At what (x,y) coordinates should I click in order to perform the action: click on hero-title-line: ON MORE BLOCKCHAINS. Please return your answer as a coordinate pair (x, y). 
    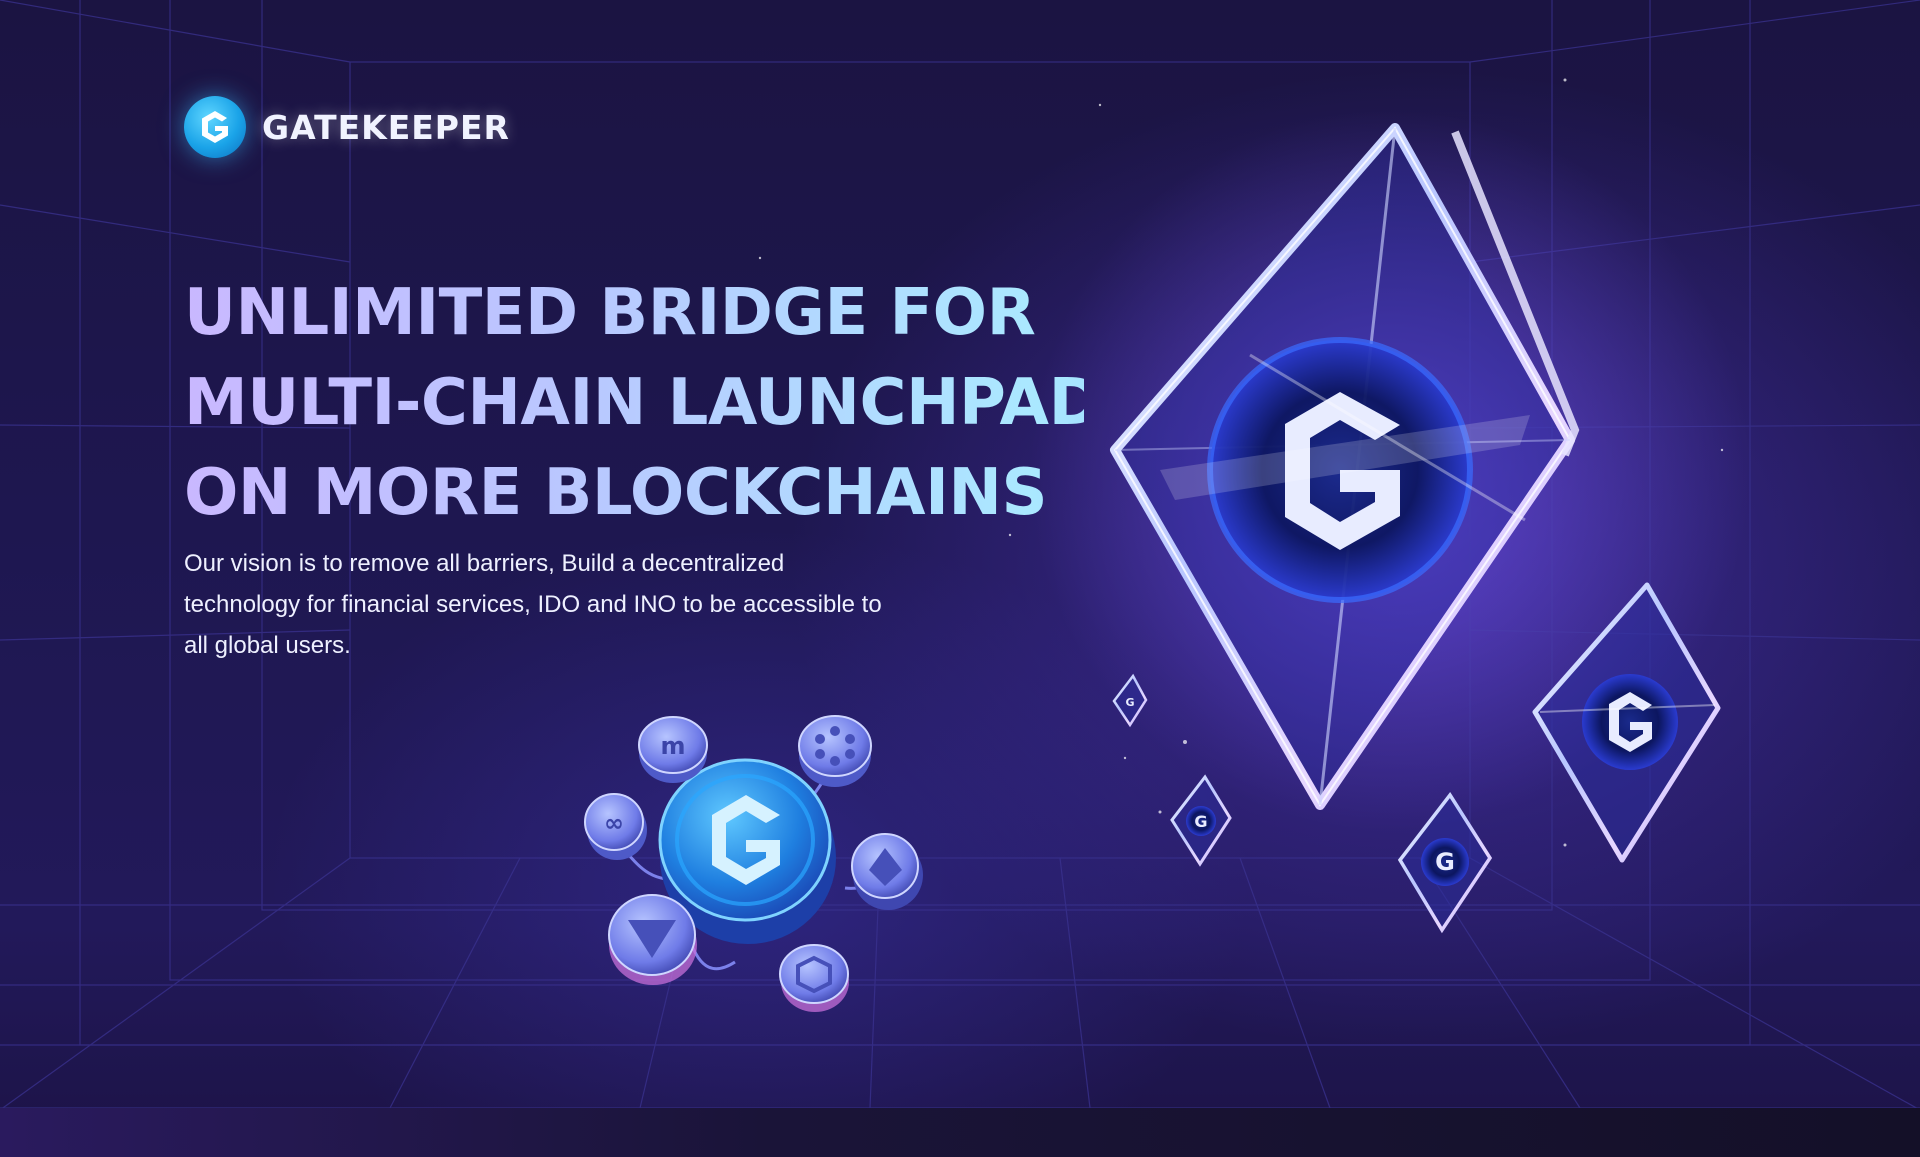
    Looking at the image, I should click on (634, 493).